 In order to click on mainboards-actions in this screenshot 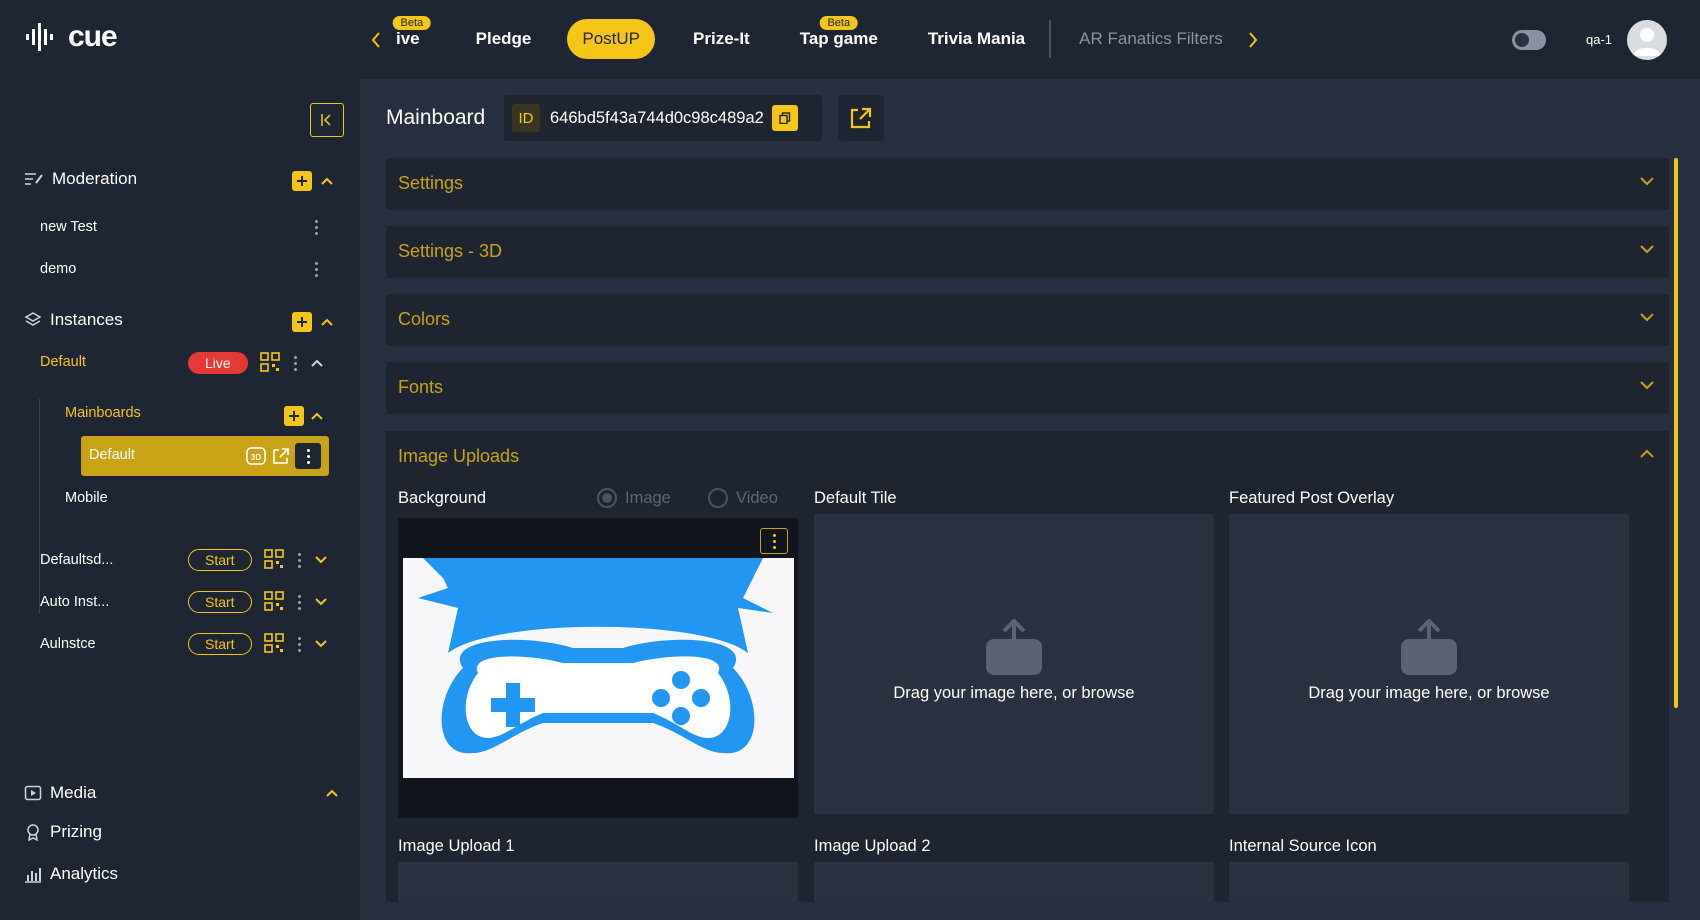, I will do `click(304, 416)`.